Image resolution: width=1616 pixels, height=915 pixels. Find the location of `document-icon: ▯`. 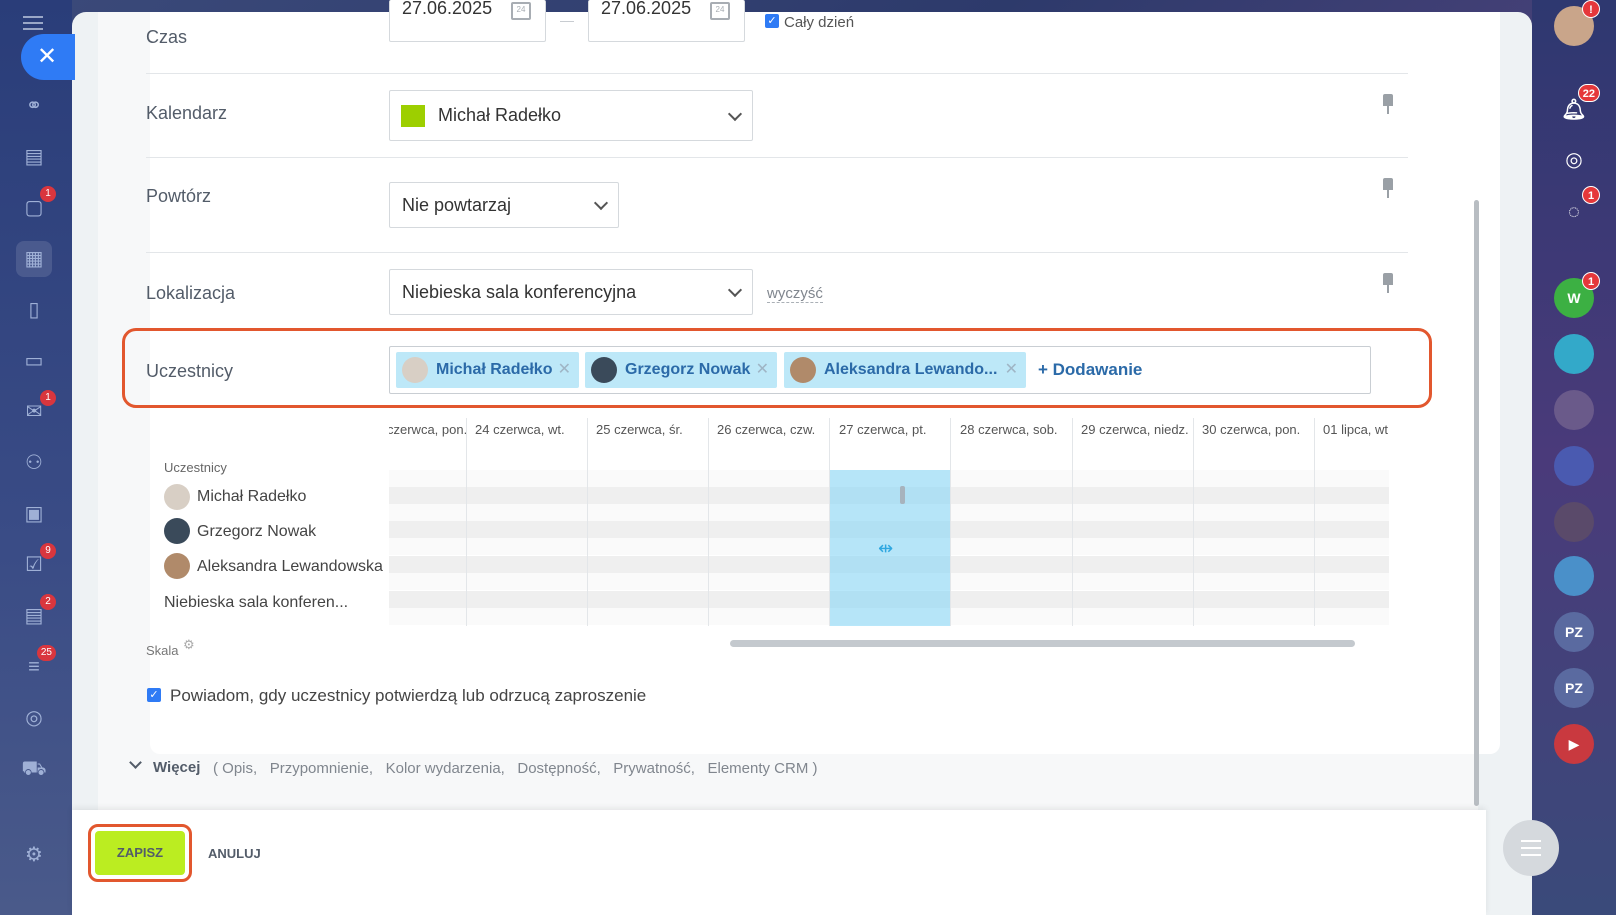

document-icon: ▯ is located at coordinates (34, 310).